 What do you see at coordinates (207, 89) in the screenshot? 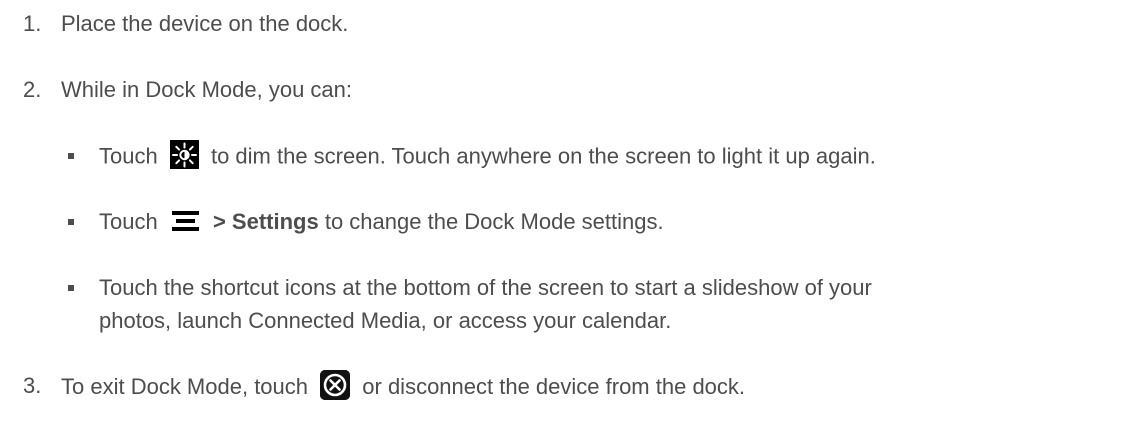
I see `step-text: While in Dock Mode, you can:` at bounding box center [207, 89].